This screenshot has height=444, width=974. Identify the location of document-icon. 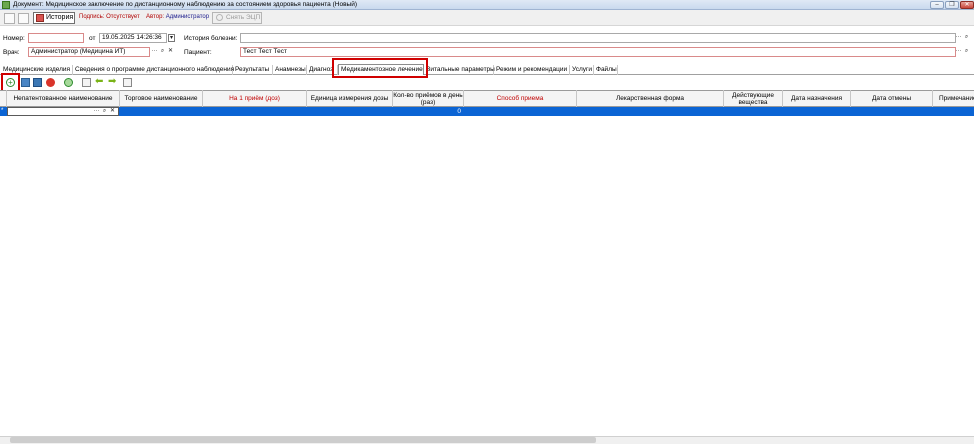
(6, 5).